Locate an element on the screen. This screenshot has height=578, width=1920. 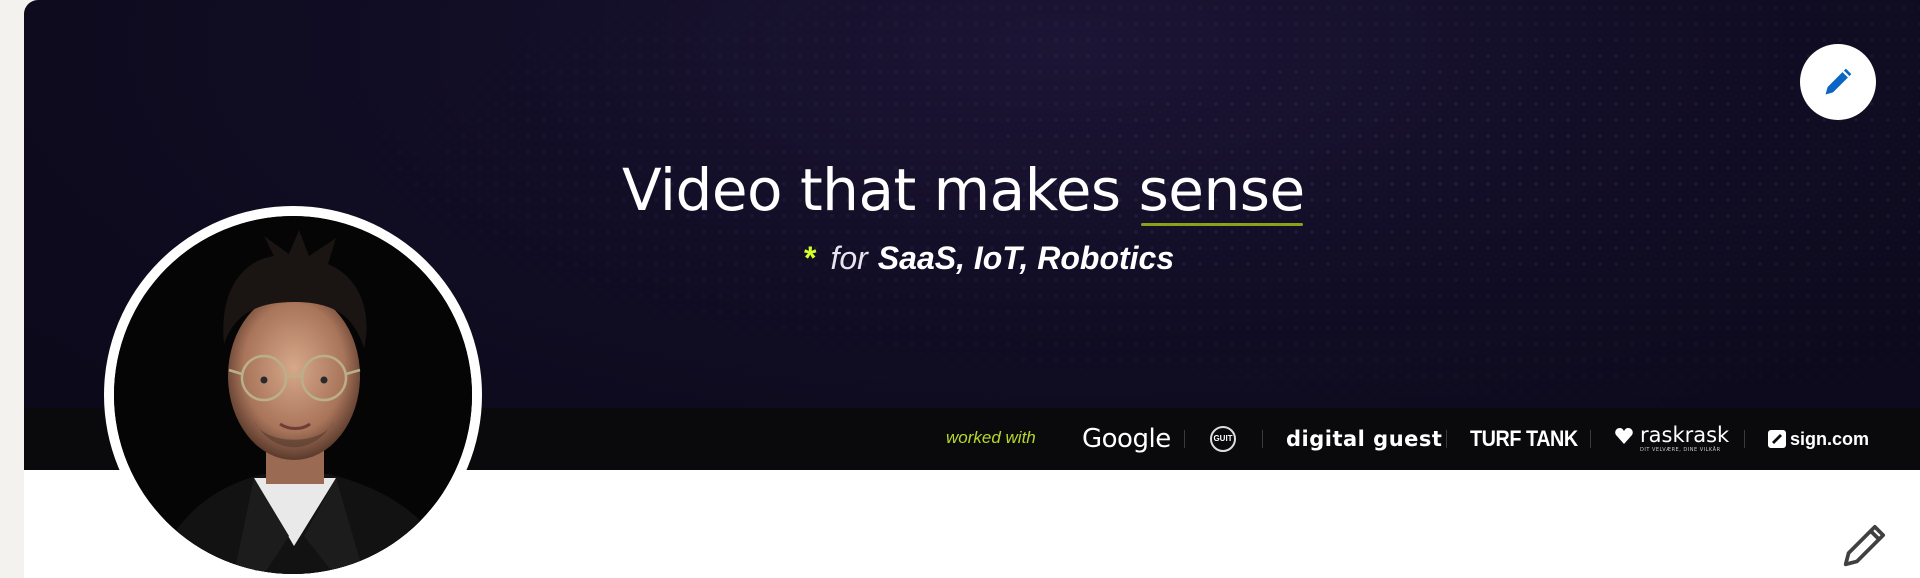
raskrask-tagline: DIT VELVÆRE, DINE VILKÅR is located at coordinates (1680, 450).